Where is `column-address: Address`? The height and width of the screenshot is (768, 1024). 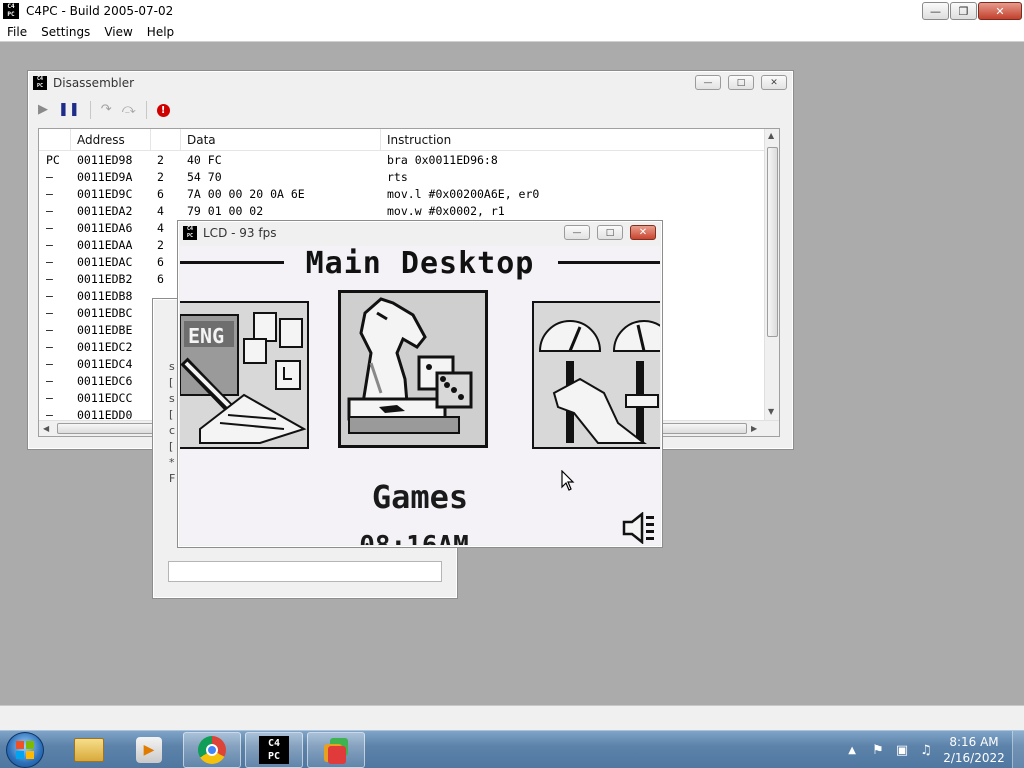
column-address: Address is located at coordinates (111, 140).